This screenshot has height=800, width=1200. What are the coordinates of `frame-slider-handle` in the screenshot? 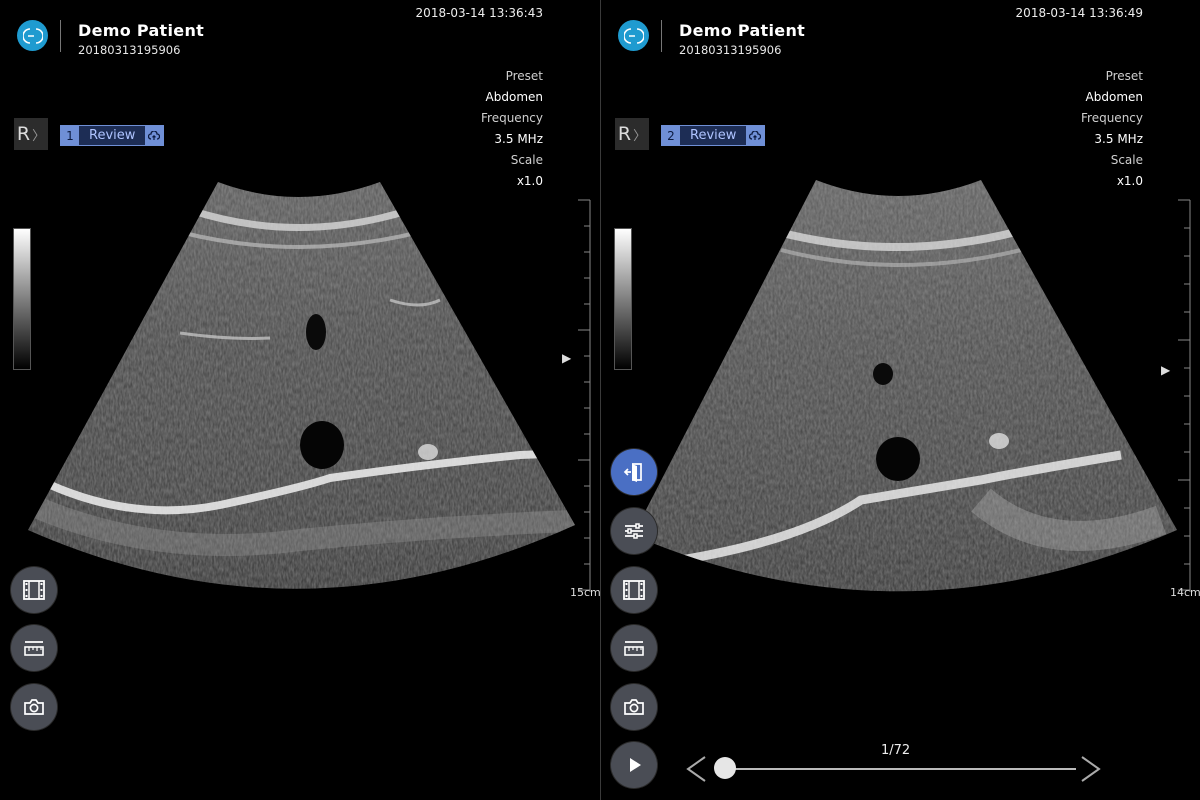 It's located at (725, 768).